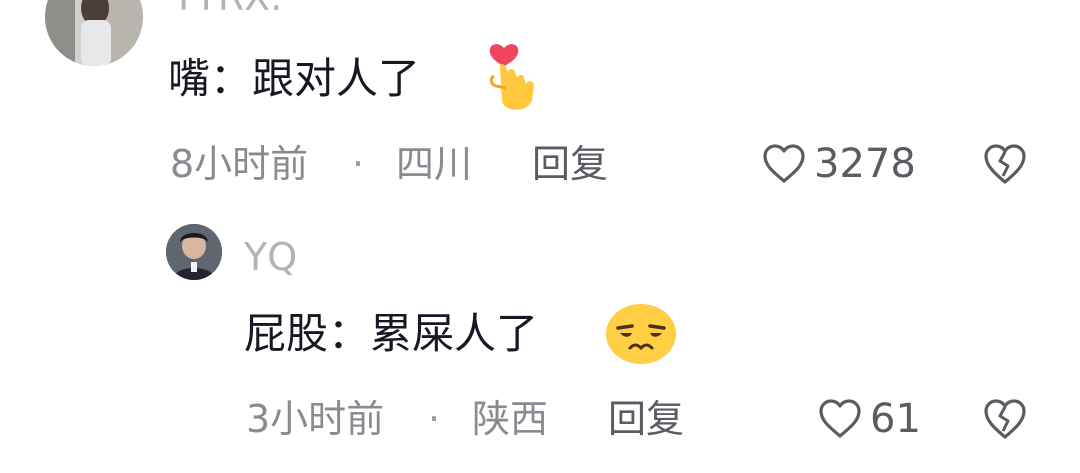 This screenshot has height=473, width=1080. Describe the element at coordinates (510, 80) in the screenshot. I see `finger-heart-emoji` at that location.